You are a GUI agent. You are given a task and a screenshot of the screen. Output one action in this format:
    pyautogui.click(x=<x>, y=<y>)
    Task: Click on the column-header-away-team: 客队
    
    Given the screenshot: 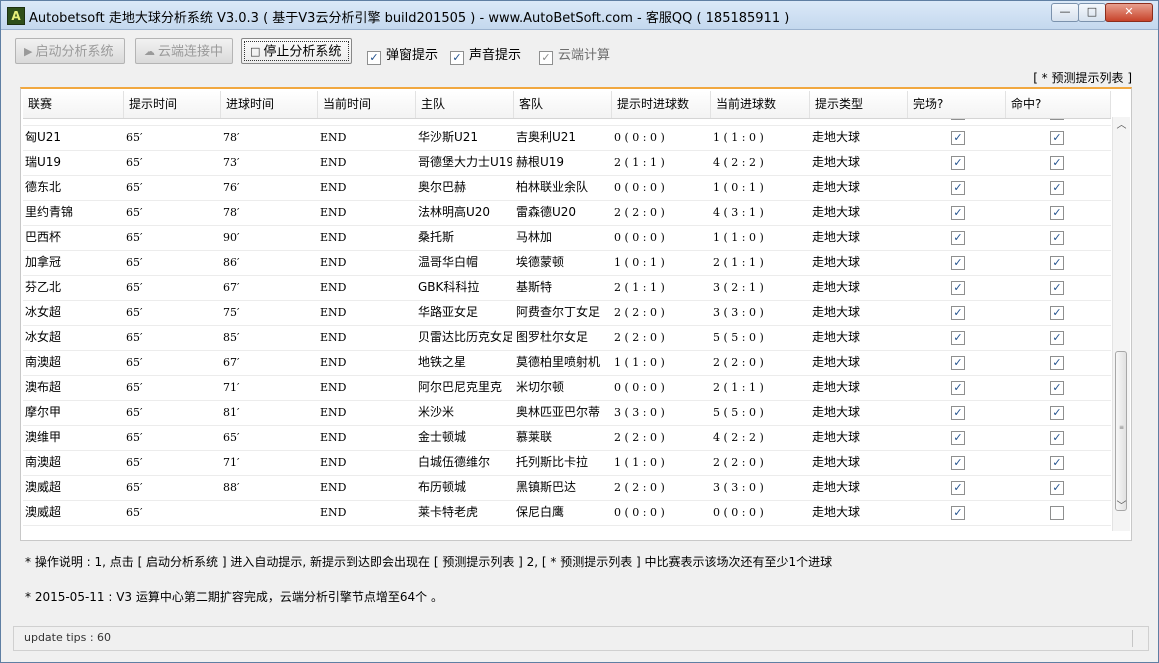 What is the action you would take?
    pyautogui.click(x=563, y=104)
    